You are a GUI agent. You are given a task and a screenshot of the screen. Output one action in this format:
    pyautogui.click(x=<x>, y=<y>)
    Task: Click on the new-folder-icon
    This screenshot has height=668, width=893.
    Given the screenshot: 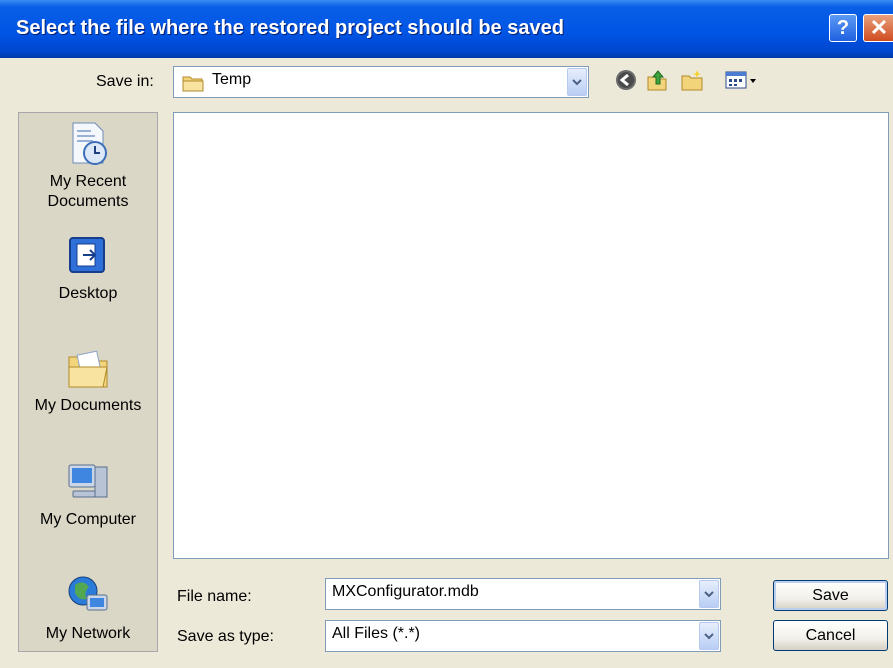 What is the action you would take?
    pyautogui.click(x=692, y=80)
    